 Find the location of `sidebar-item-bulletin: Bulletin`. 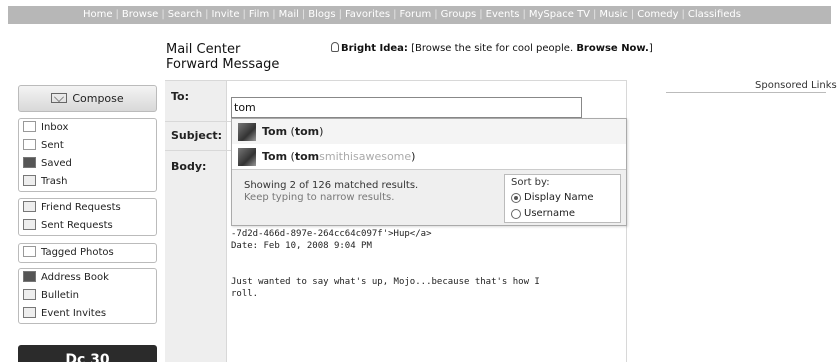

sidebar-item-bulletin: Bulletin is located at coordinates (87, 296).